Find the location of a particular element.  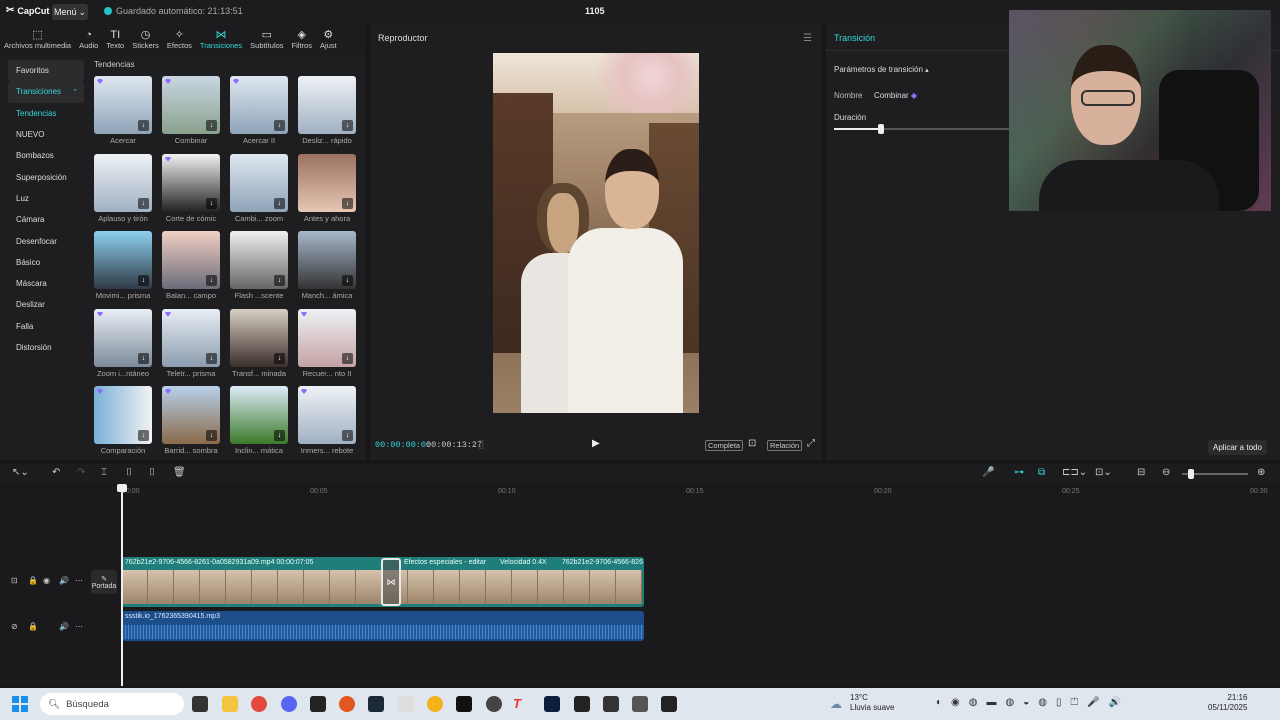

duration-slider-knob is located at coordinates (881, 129).